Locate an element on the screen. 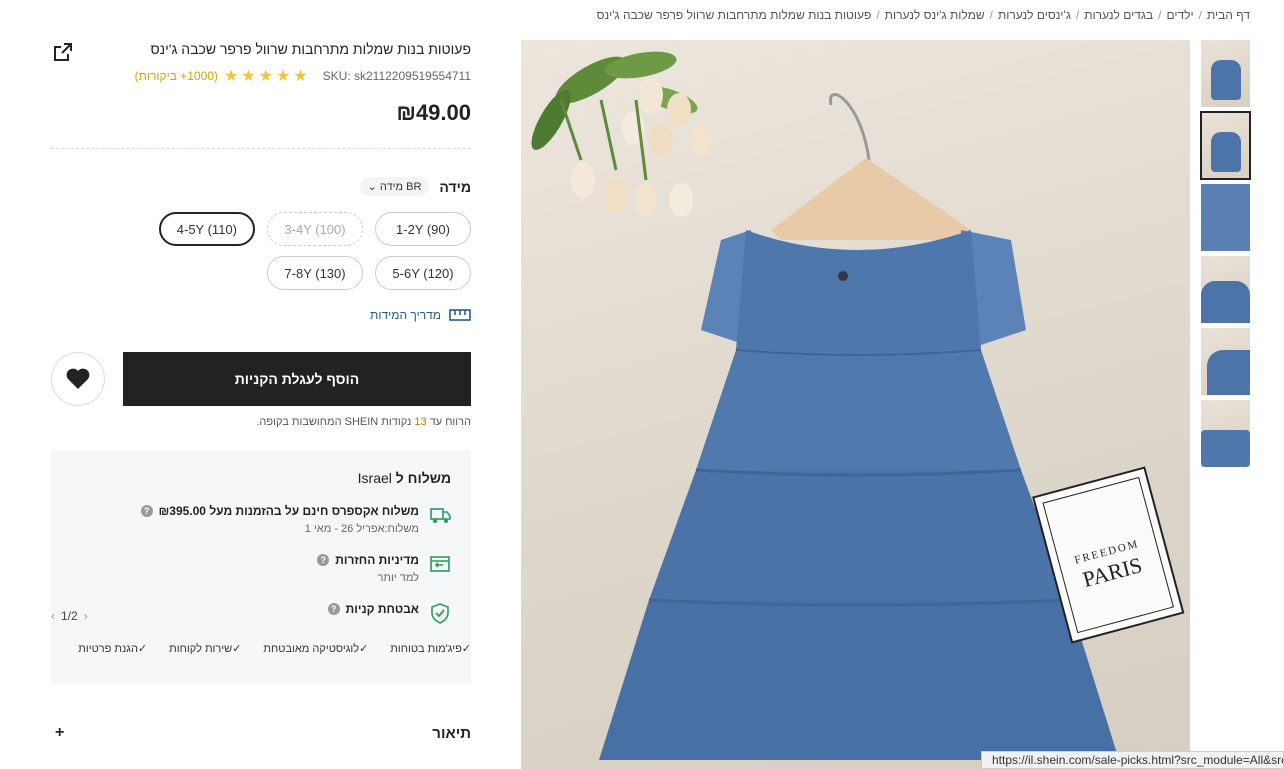 This screenshot has height=769, width=1284. size-guide-label: מדריך המידות is located at coordinates (405, 315).